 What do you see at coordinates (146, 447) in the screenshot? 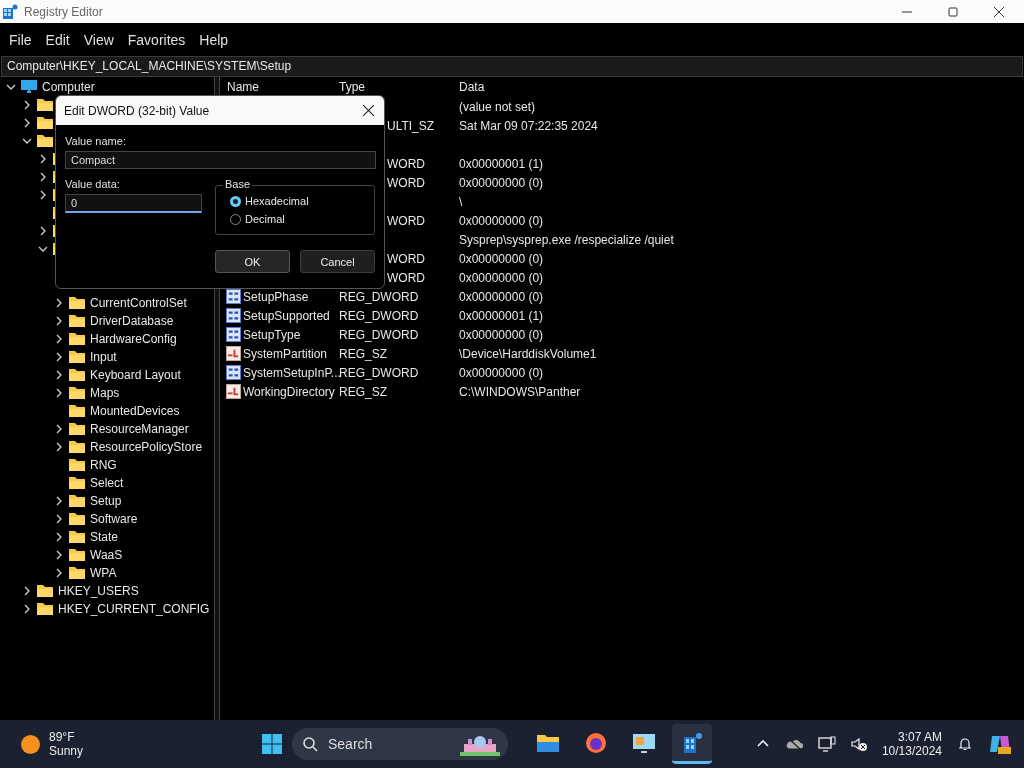
I see `tree-item: ResourcePolicyStore` at bounding box center [146, 447].